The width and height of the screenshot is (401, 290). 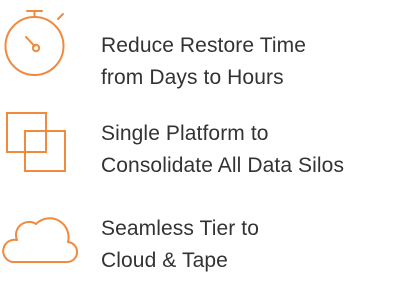 What do you see at coordinates (203, 62) in the screenshot?
I see `feature-text: Reduce Restore Time from Days to Hours` at bounding box center [203, 62].